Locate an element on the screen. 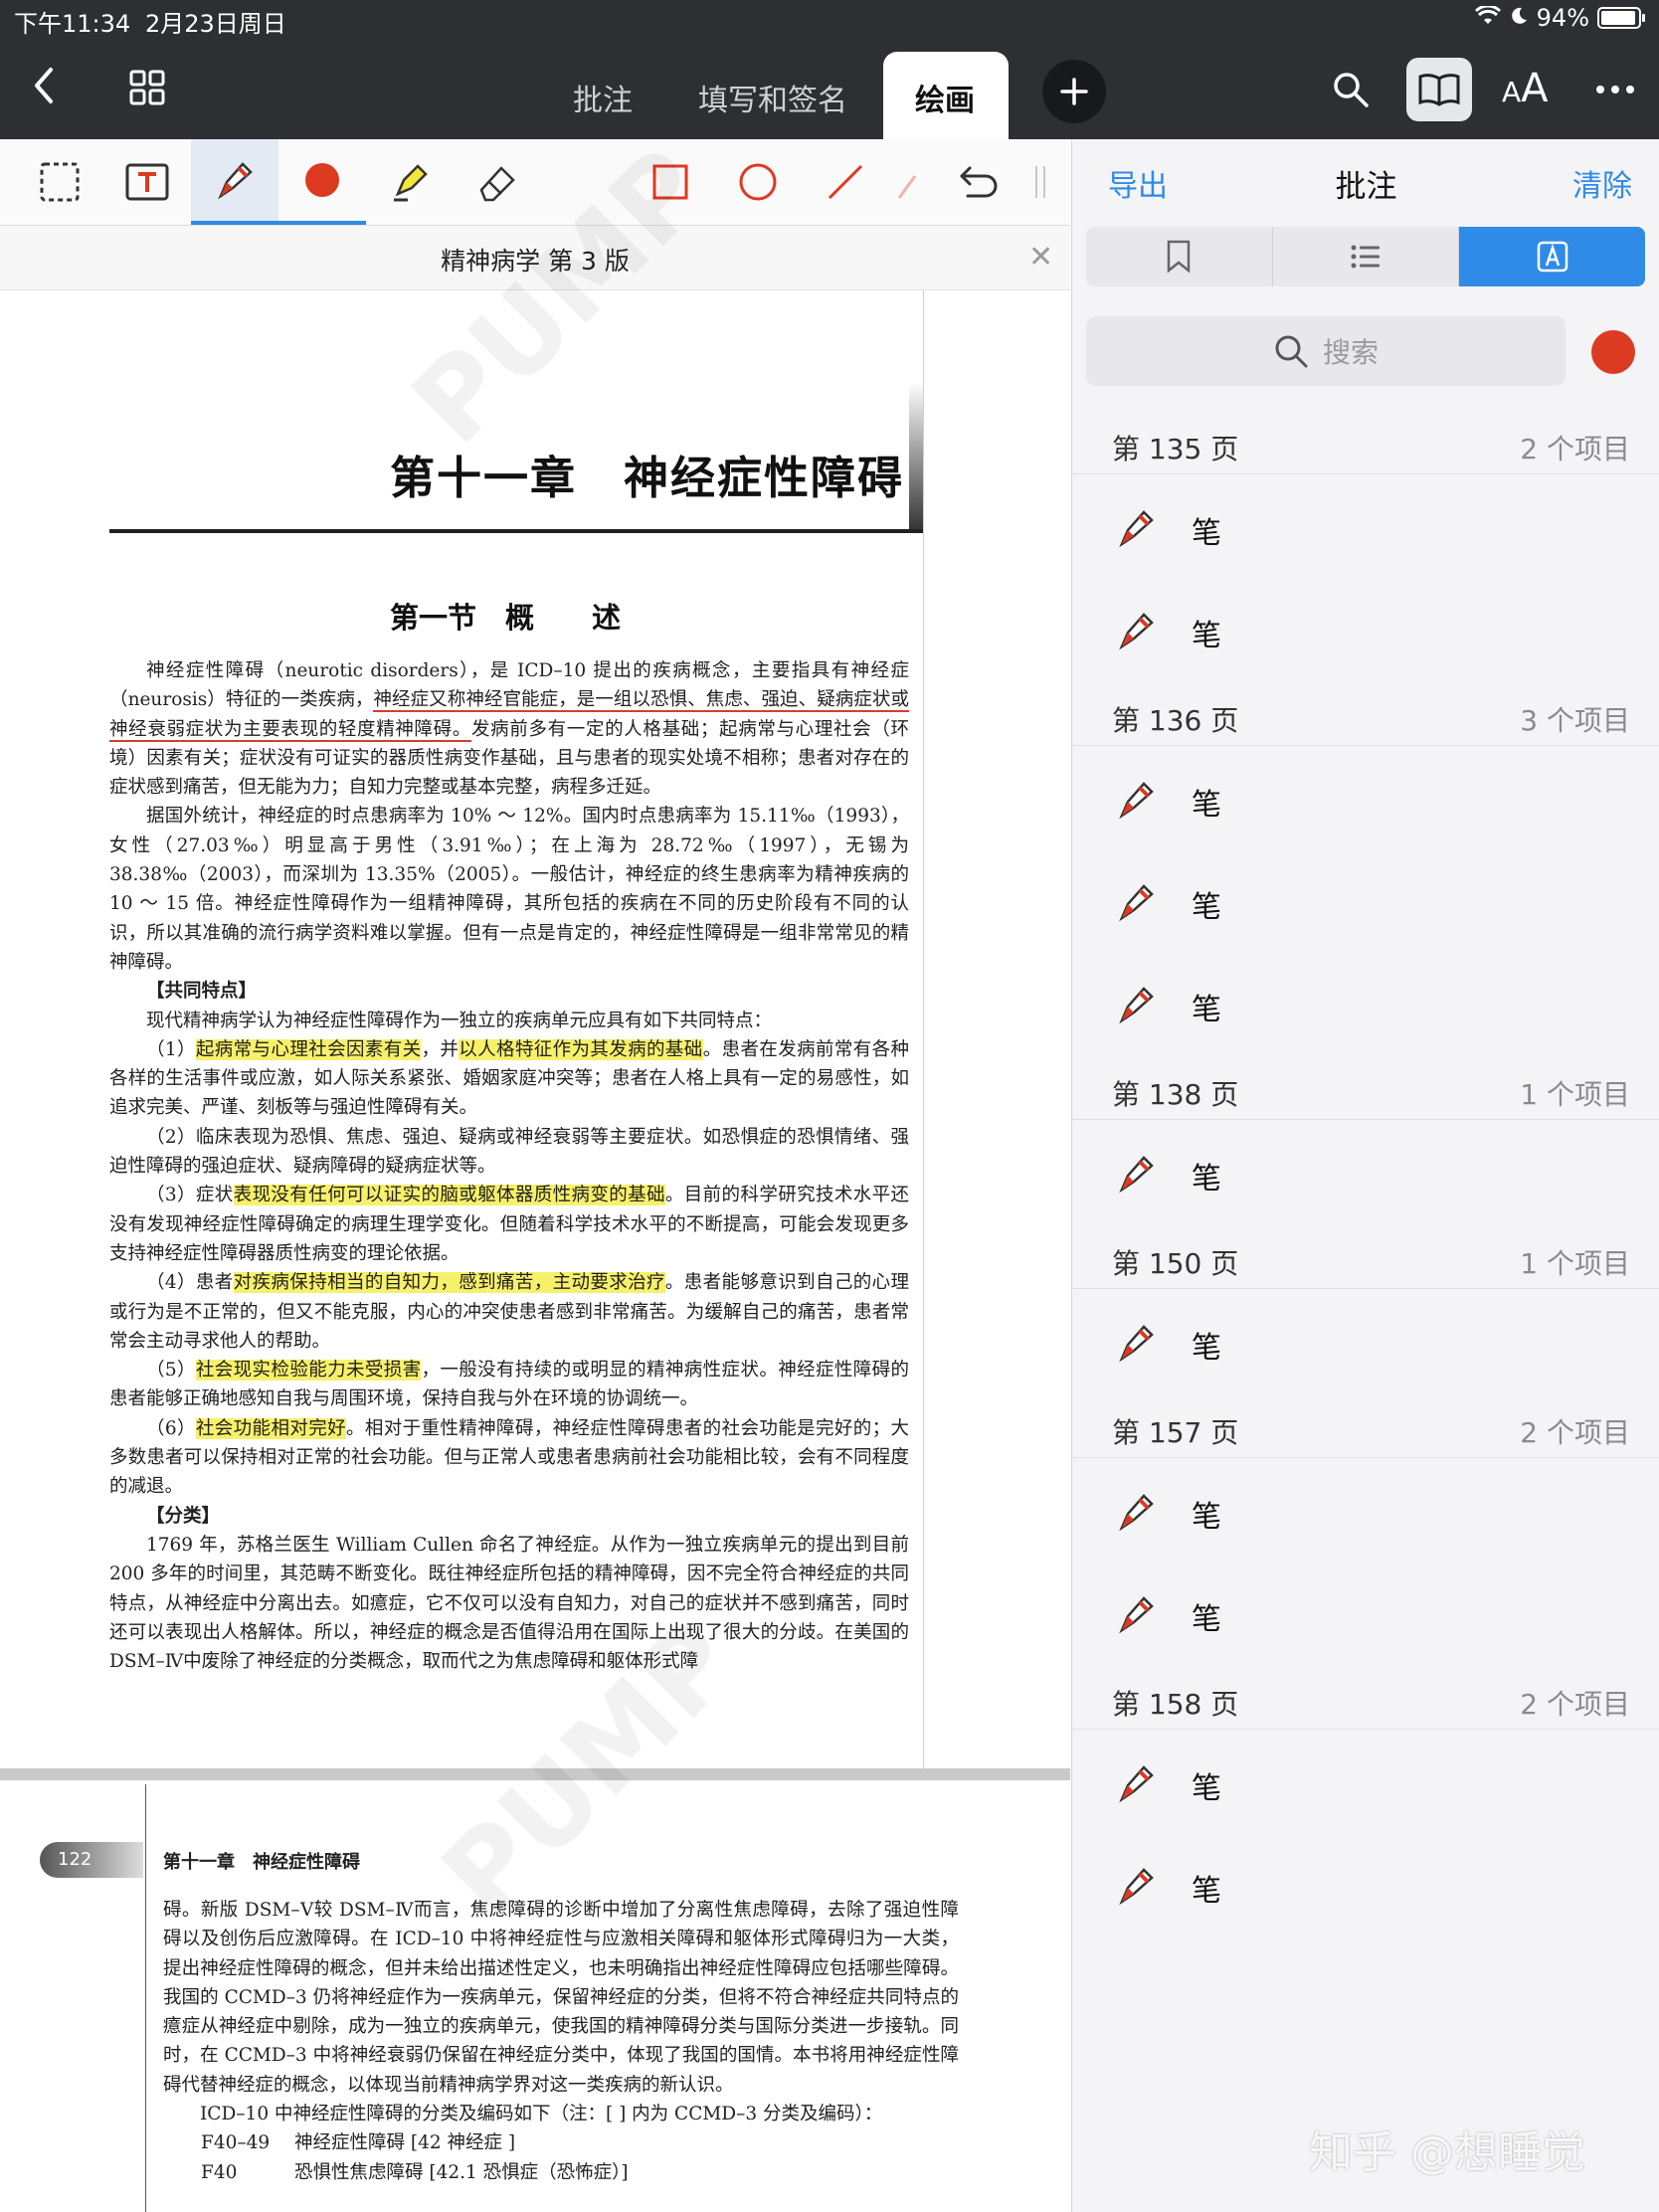 This screenshot has height=2212, width=1659. pen-tool-icon is located at coordinates (234, 182).